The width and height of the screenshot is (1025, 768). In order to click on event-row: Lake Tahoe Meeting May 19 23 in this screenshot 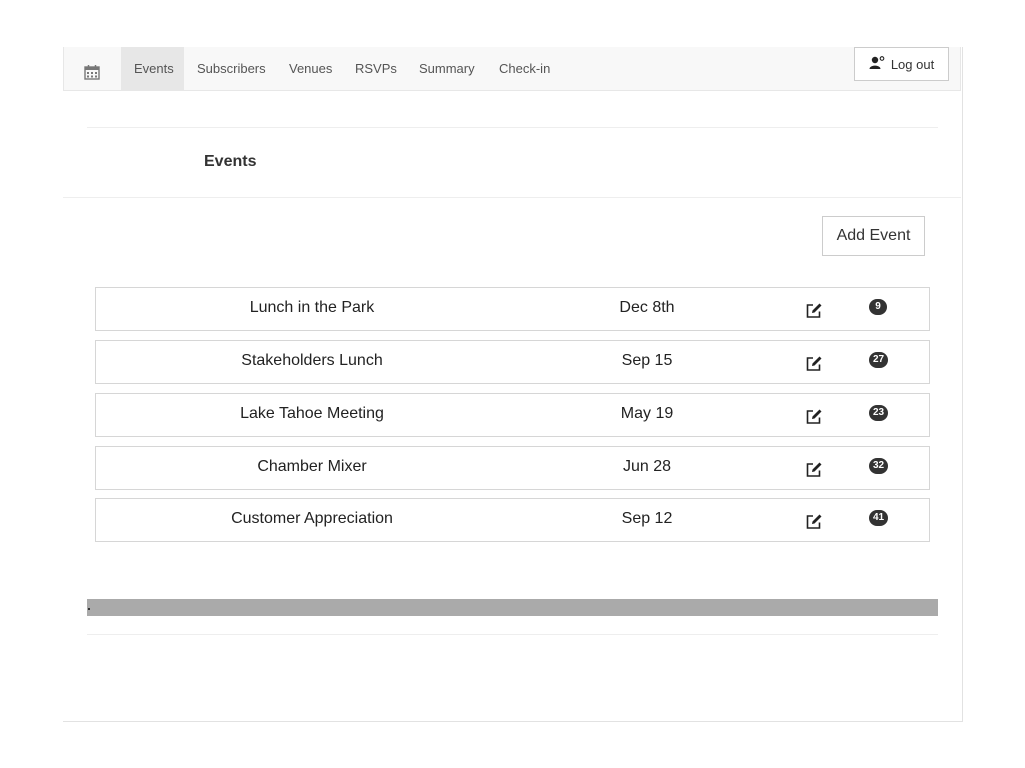, I will do `click(512, 415)`.